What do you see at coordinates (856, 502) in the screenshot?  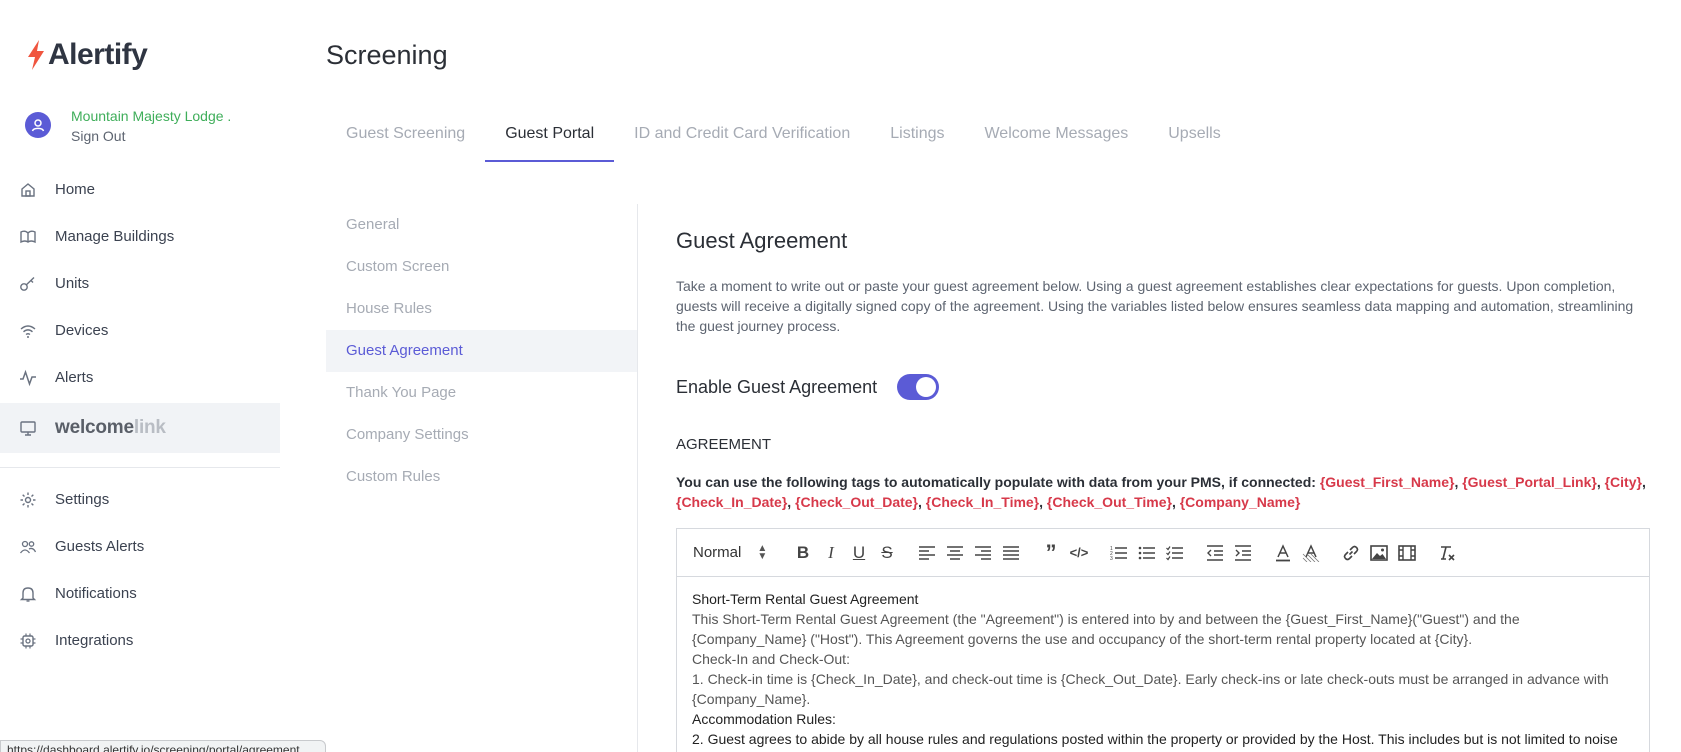 I see `tag-check-out-date: {Check_Out_Date}` at bounding box center [856, 502].